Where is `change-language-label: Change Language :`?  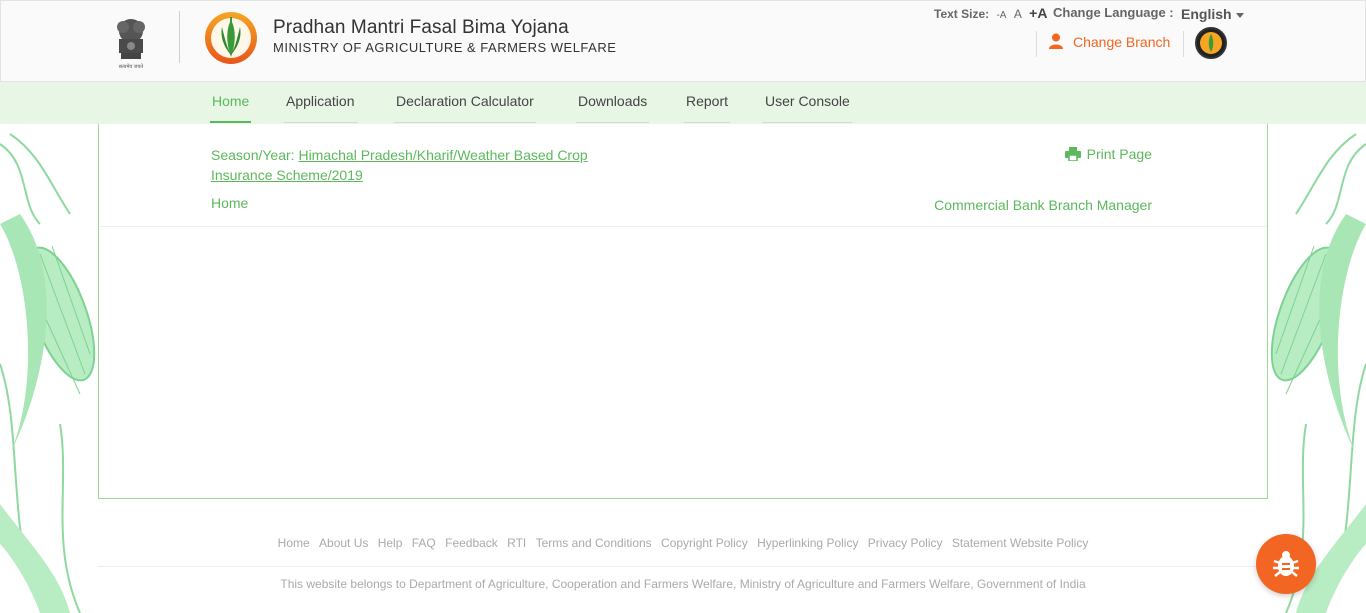 change-language-label: Change Language : is located at coordinates (1113, 12).